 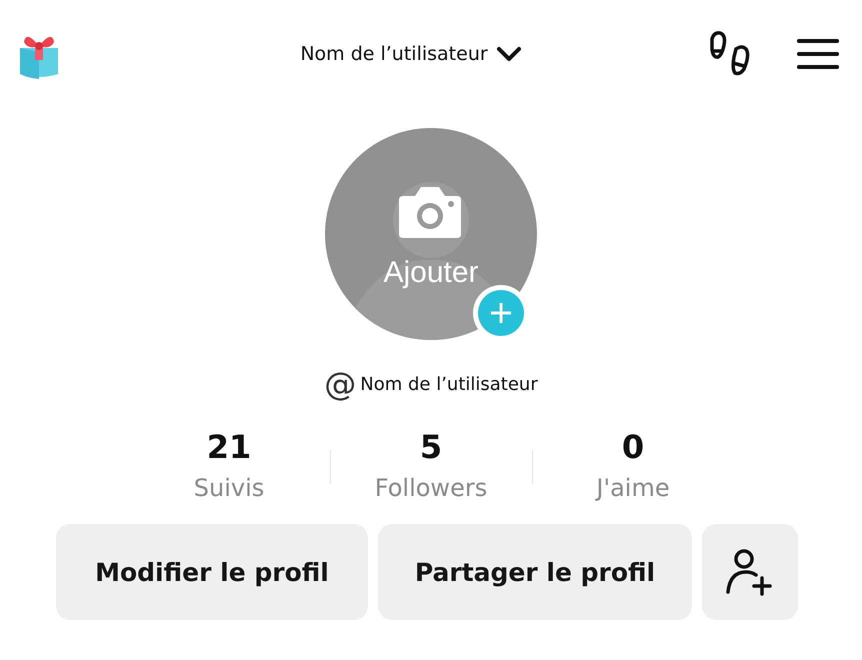 I want to click on profile-button: Modifier le profil, so click(x=212, y=572).